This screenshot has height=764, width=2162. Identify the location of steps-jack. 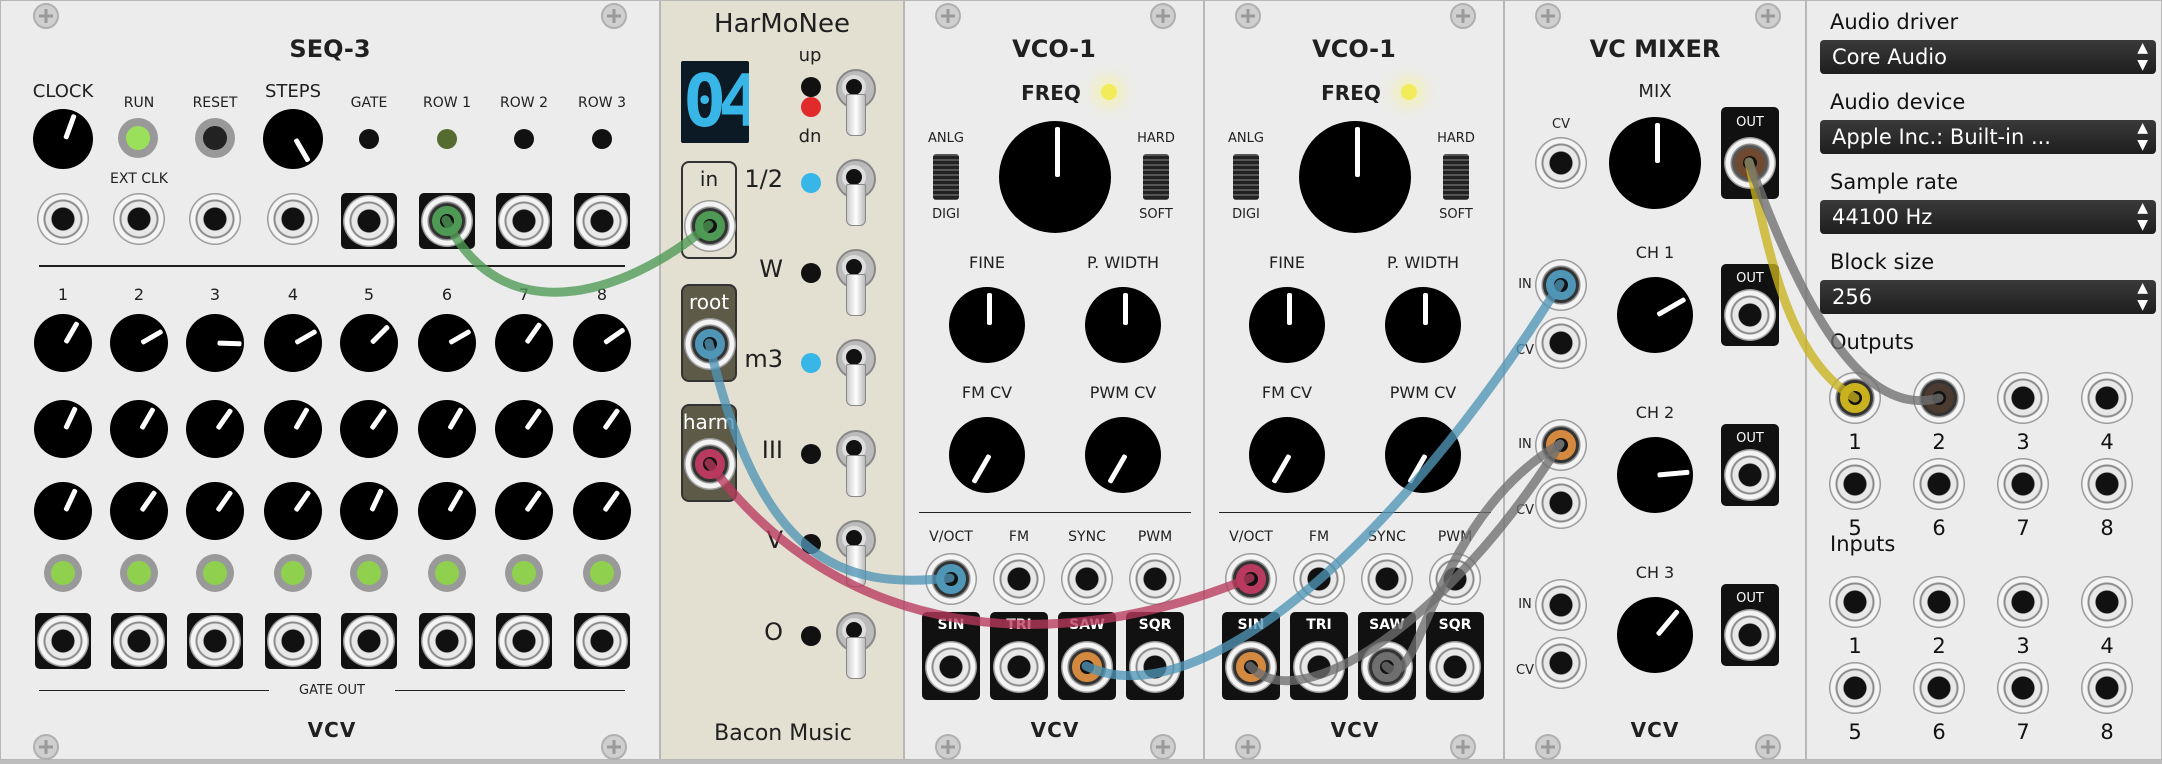
(293, 219).